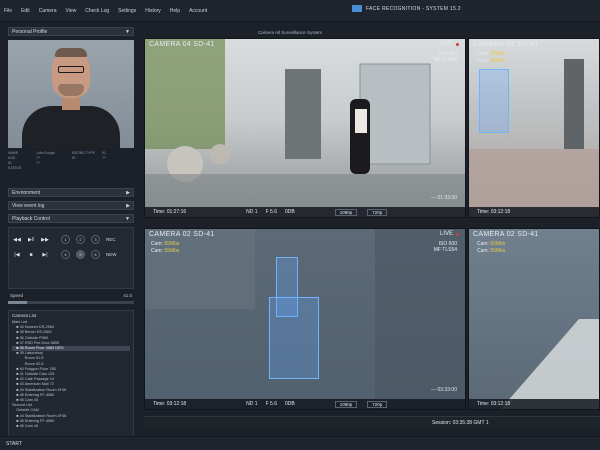 The height and width of the screenshot is (450, 600). What do you see at coordinates (45, 153) in the screenshot?
I see `field-value: John Dough` at bounding box center [45, 153].